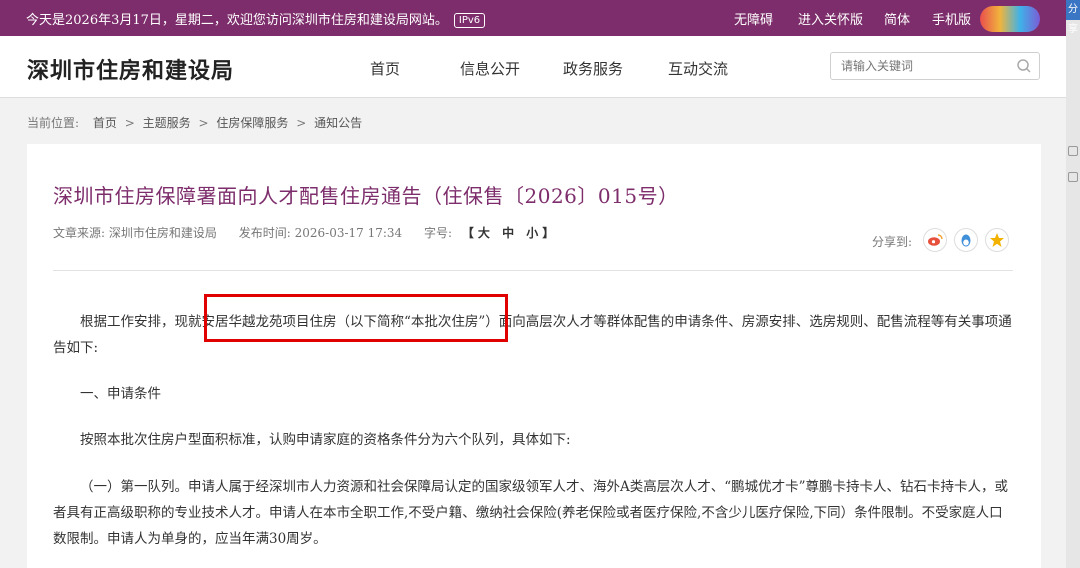  What do you see at coordinates (237, 20) in the screenshot?
I see `welcome-message: 今天是2026年3月17日，星期二，欢迎您访问深圳市住房和建设局网站。` at bounding box center [237, 20].